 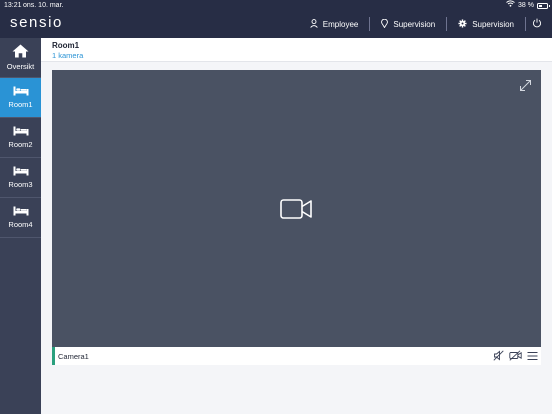 I want to click on speaker-muted-icon, so click(x=498, y=355).